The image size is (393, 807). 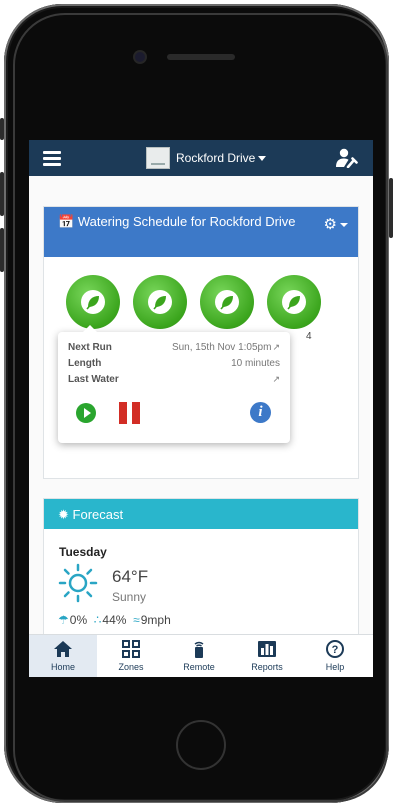 I want to click on next-run-label: Next Run, so click(x=90, y=347).